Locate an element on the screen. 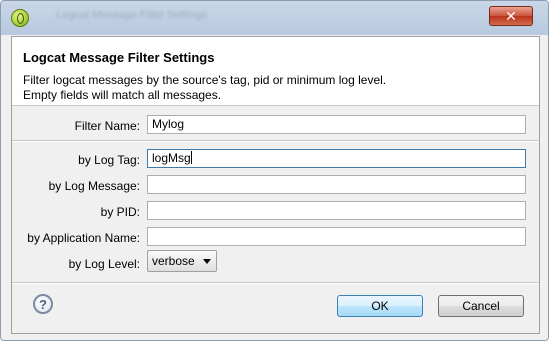 The image size is (549, 341). filter-name-input: Mylog is located at coordinates (336, 124).